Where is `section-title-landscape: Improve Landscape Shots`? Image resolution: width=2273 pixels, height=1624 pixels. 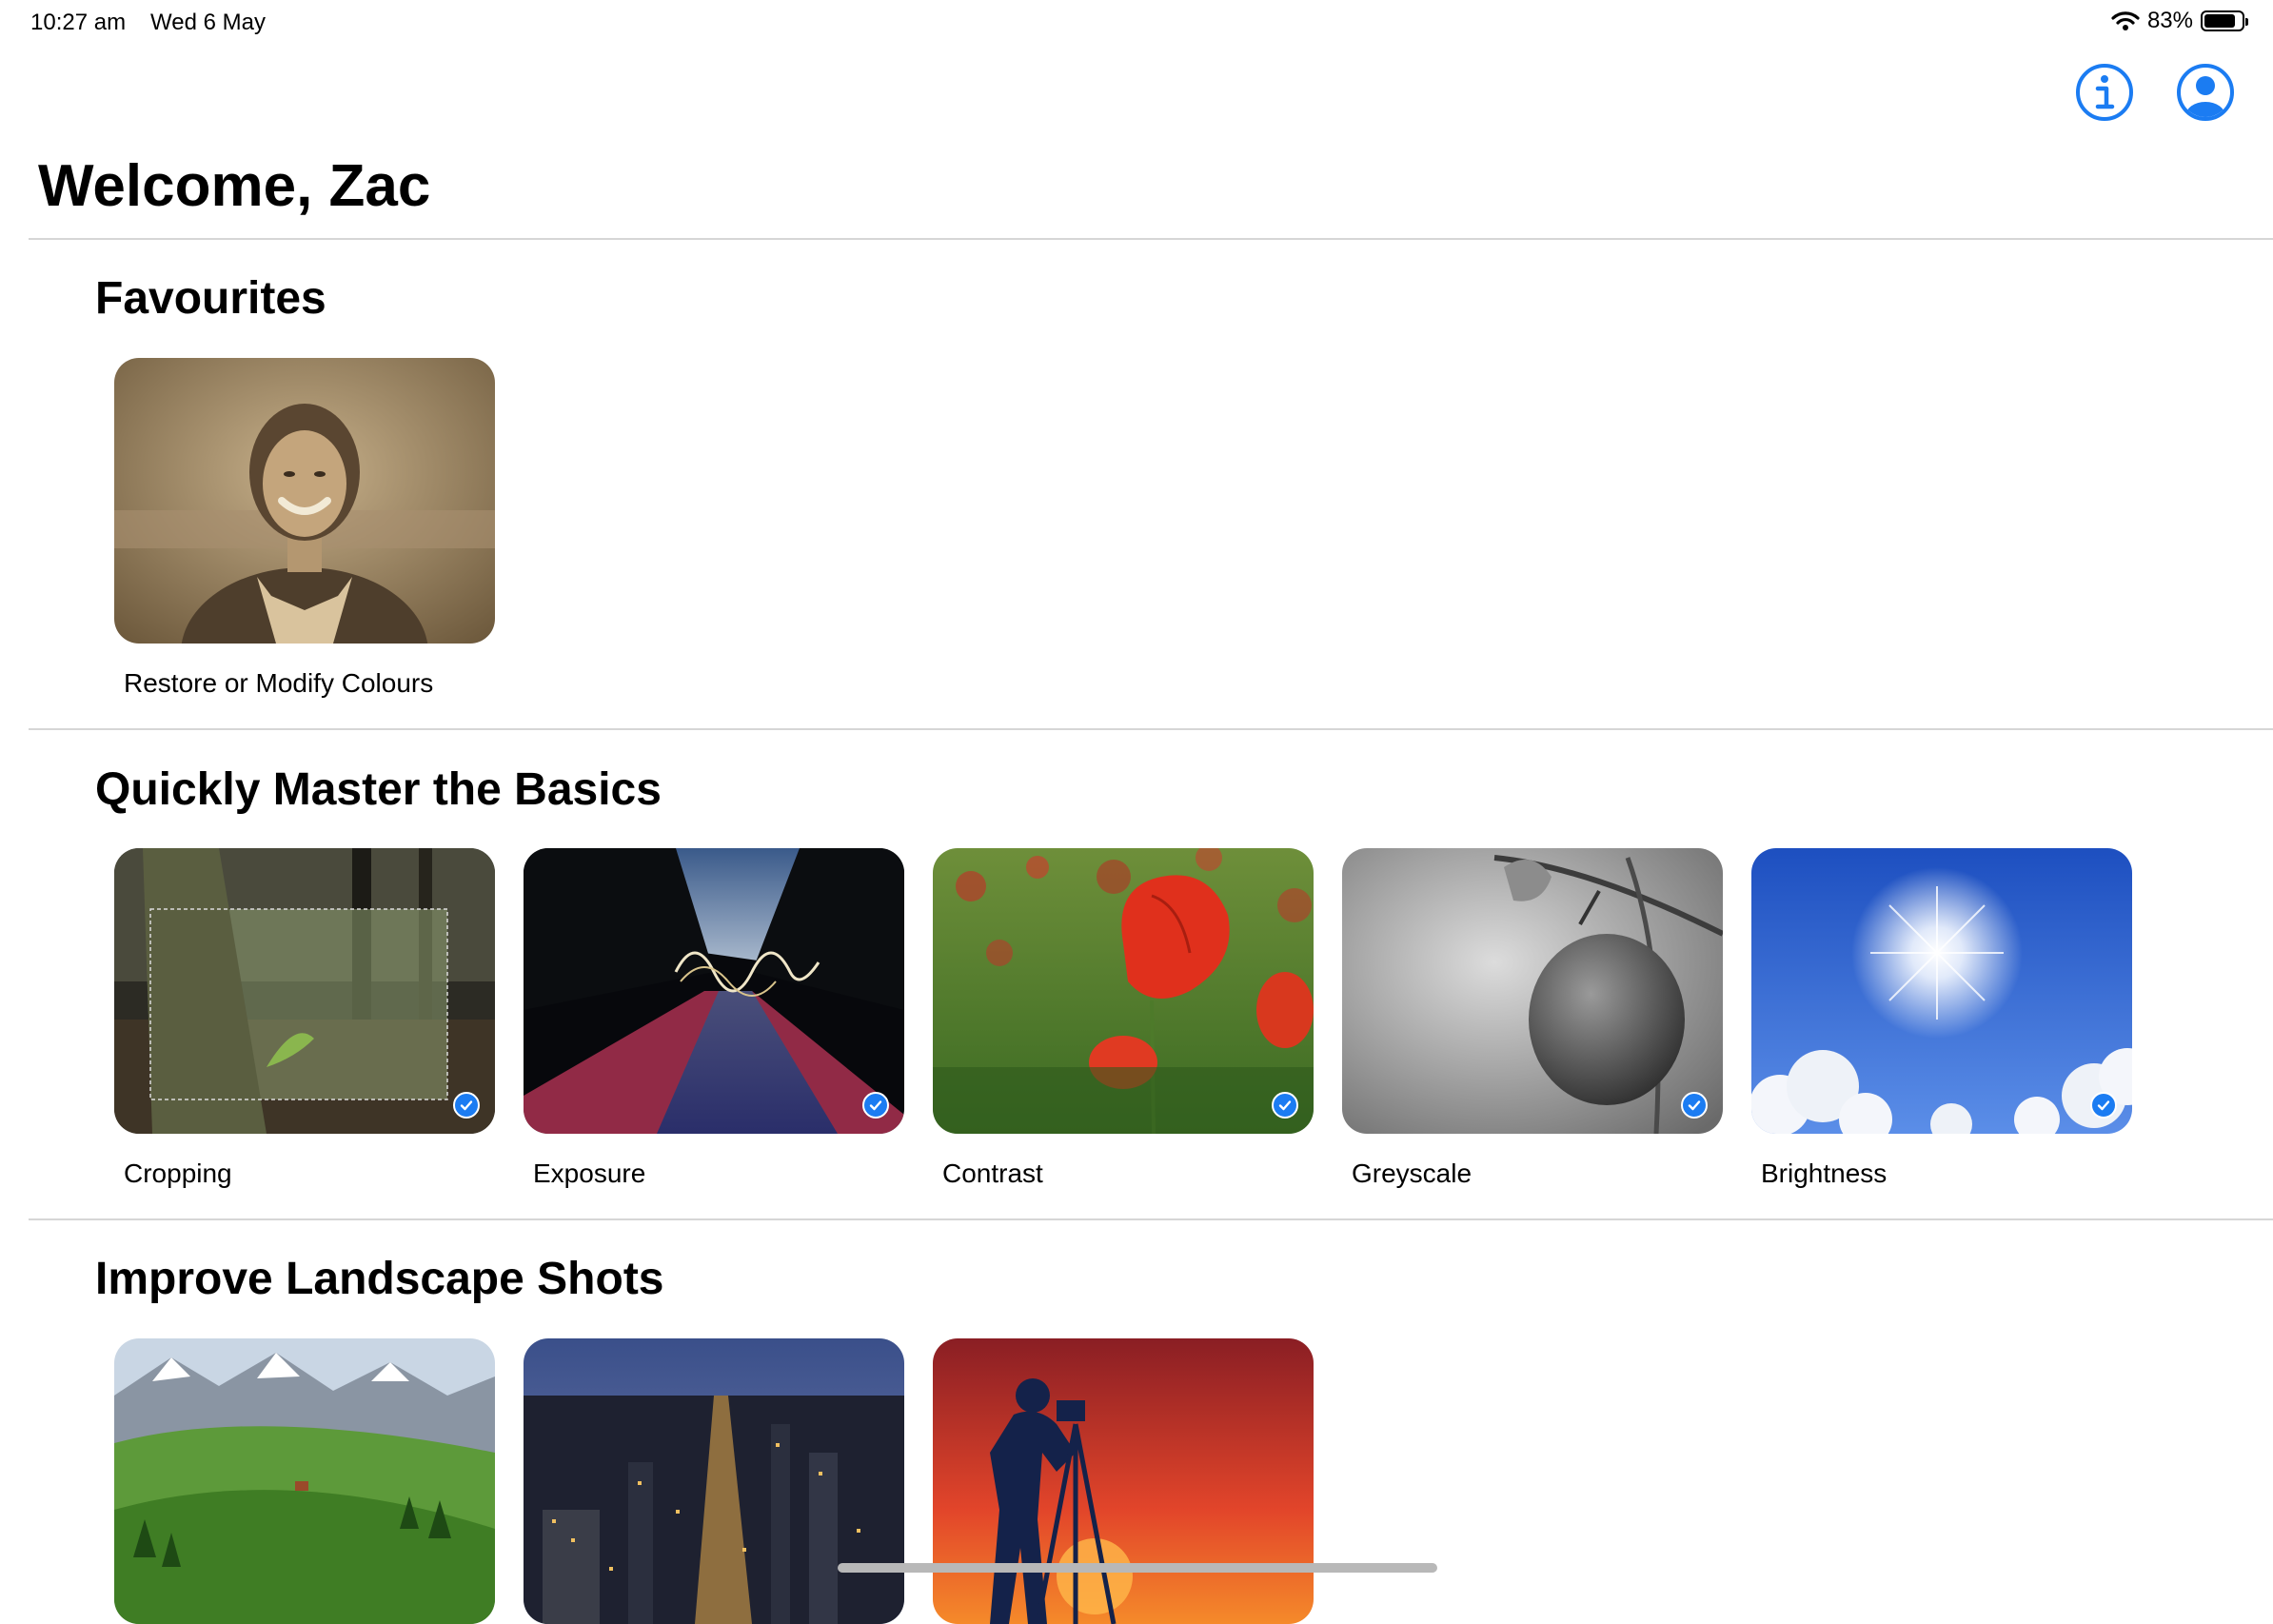 section-title-landscape: Improve Landscape Shots is located at coordinates (380, 1279).